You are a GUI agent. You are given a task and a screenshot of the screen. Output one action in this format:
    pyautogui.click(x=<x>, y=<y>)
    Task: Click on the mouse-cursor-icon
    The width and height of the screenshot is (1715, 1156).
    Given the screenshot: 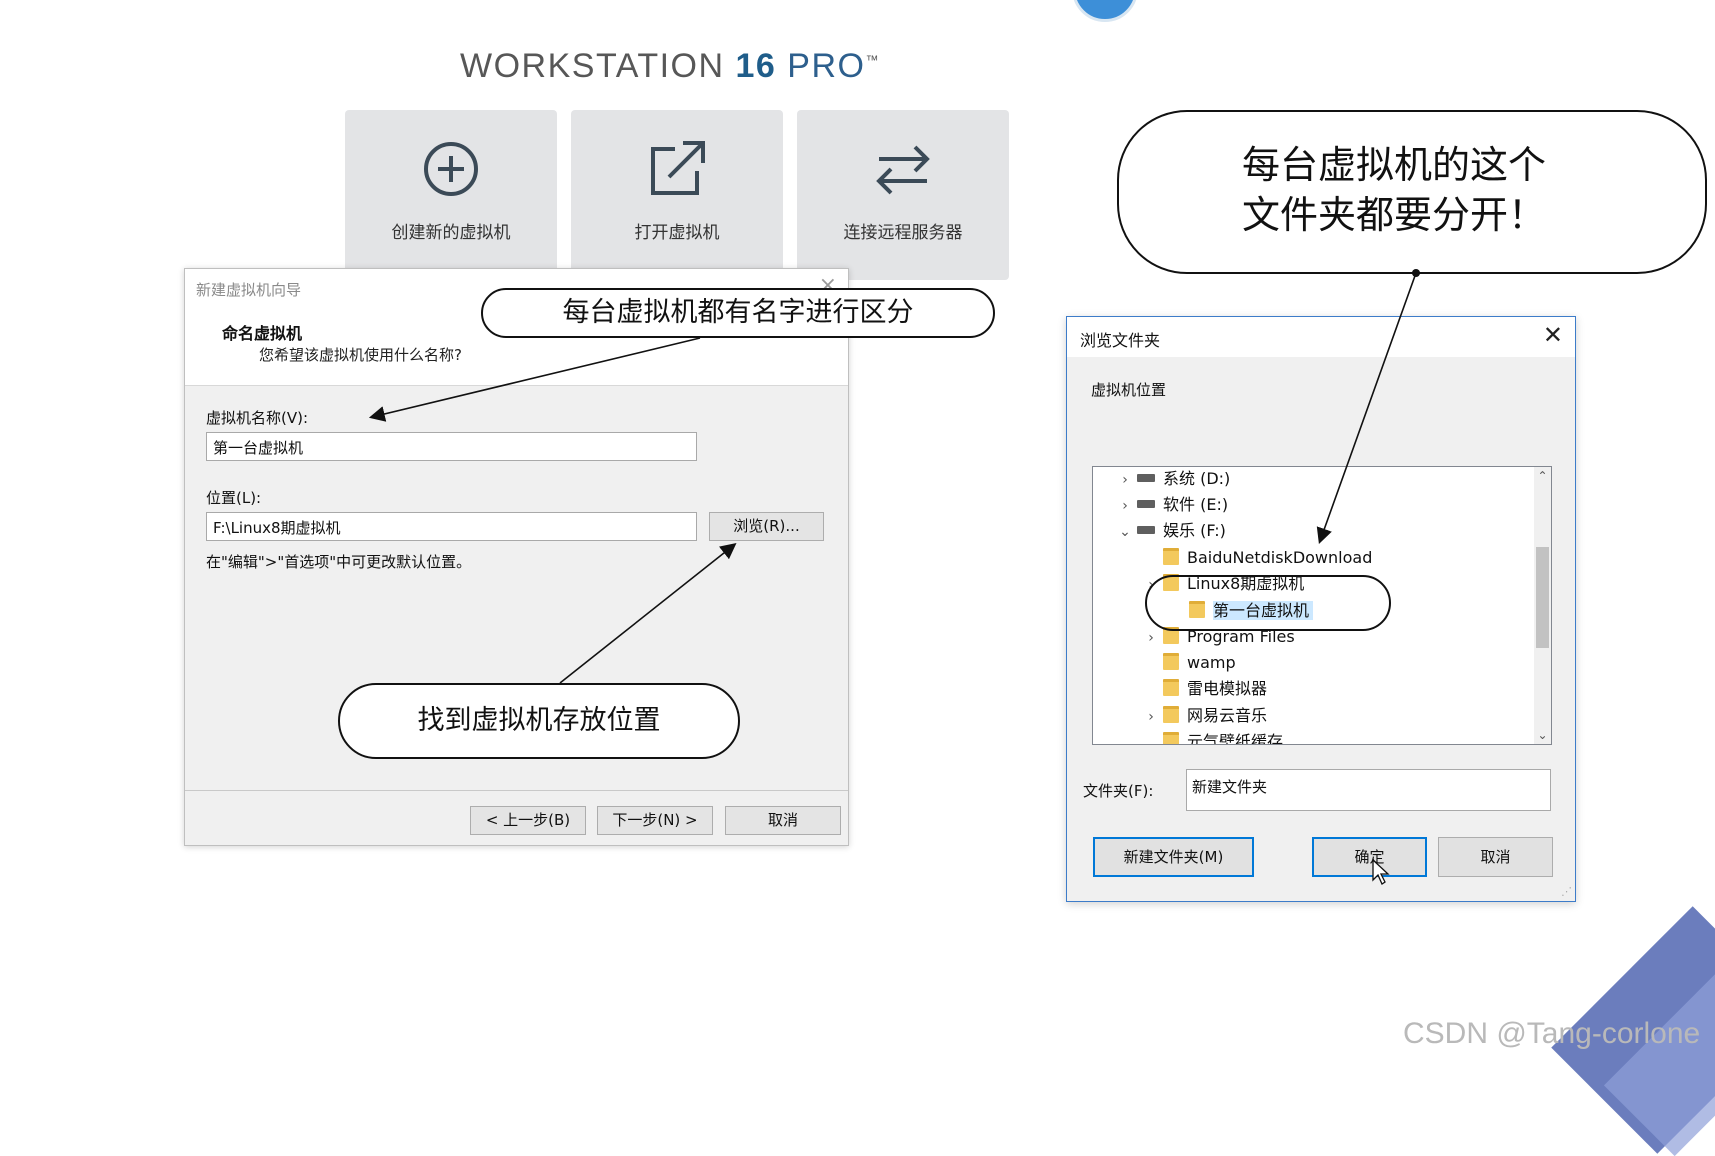 What is the action you would take?
    pyautogui.click(x=1381, y=871)
    